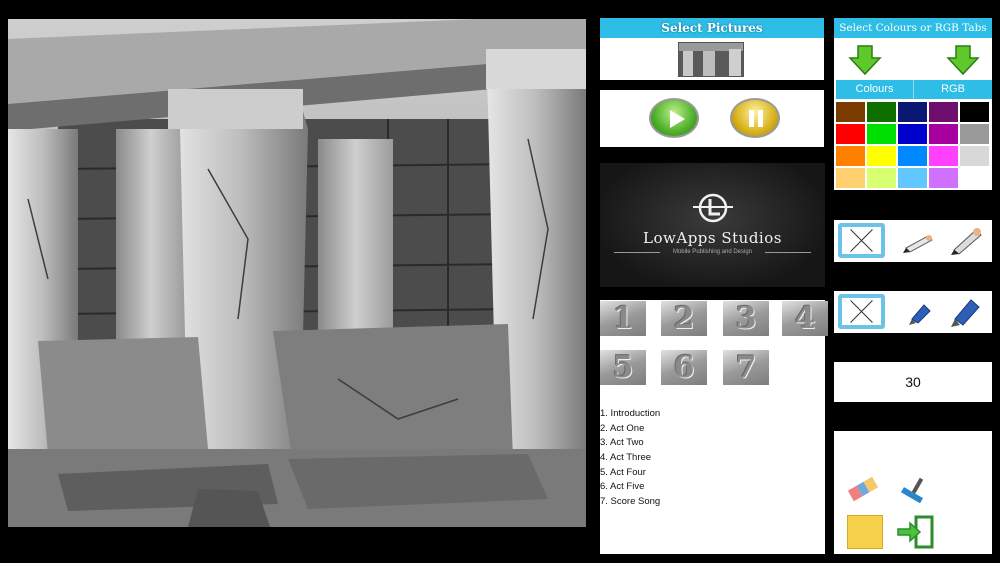 Image resolution: width=1000 pixels, height=563 pixels. I want to click on large-marker-icon, so click(966, 312).